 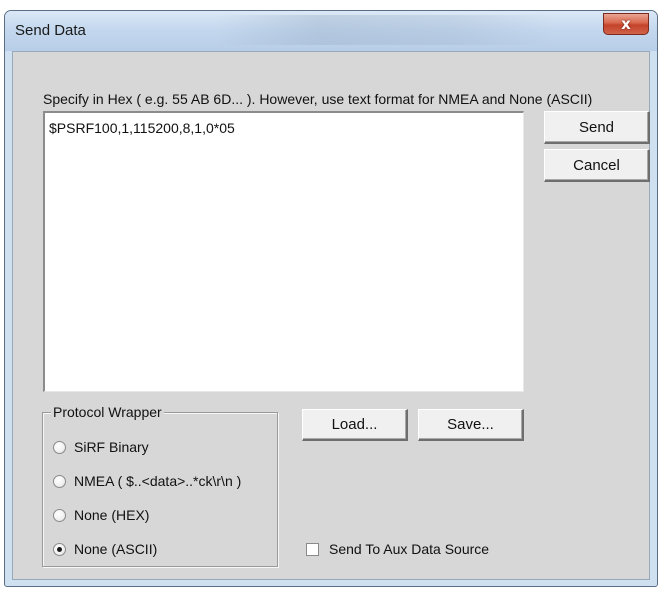 I want to click on title-bar-glass, so click(x=385, y=30).